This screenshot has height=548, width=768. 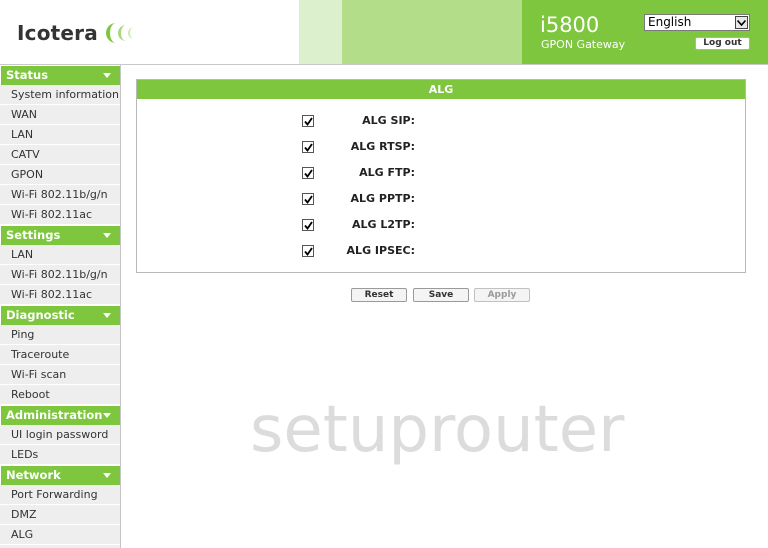 I want to click on alg-option-row: ALG L2TP:, so click(x=441, y=225).